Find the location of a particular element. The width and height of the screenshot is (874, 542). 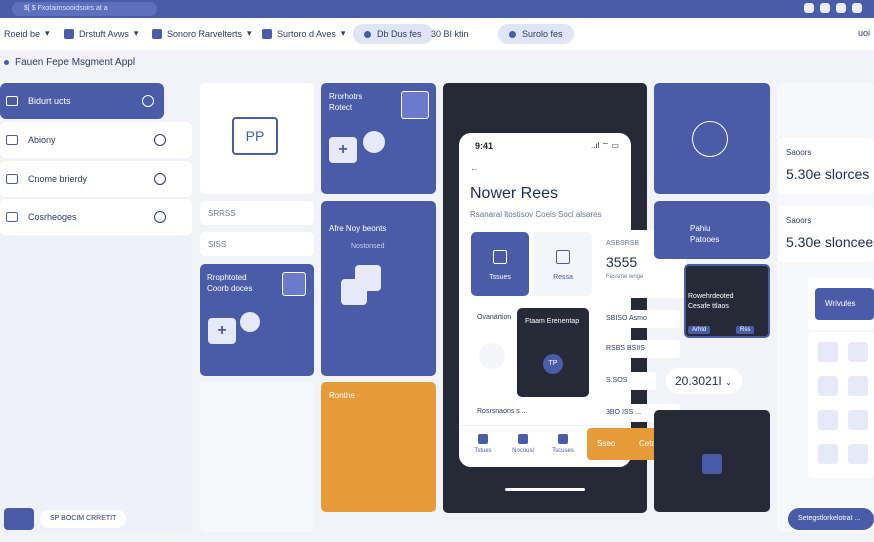

page-title: Fauen Fepe Msgment Appl is located at coordinates (69, 62).